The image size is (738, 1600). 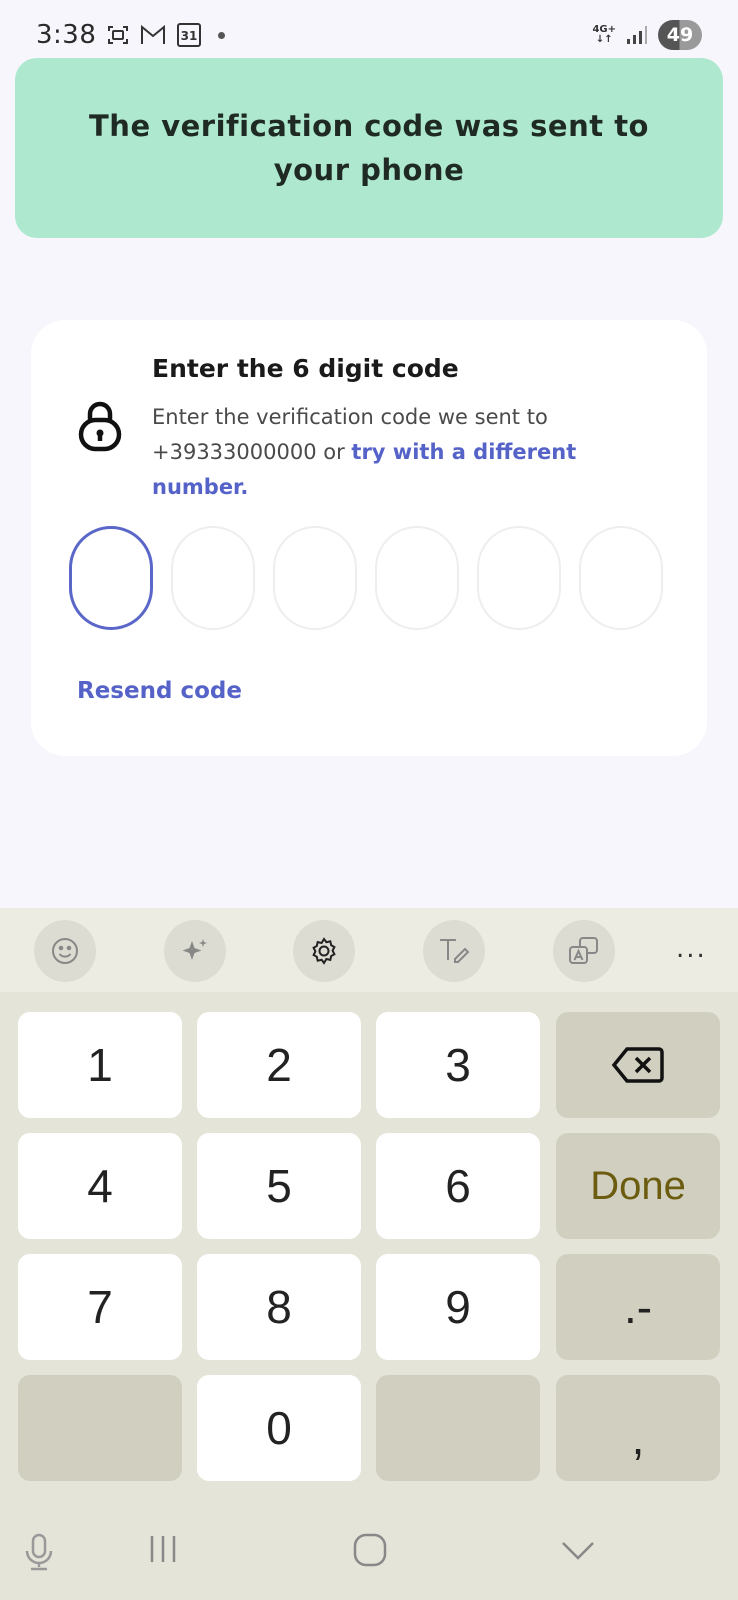 I want to click on key-9: 9, so click(x=458, y=1307).